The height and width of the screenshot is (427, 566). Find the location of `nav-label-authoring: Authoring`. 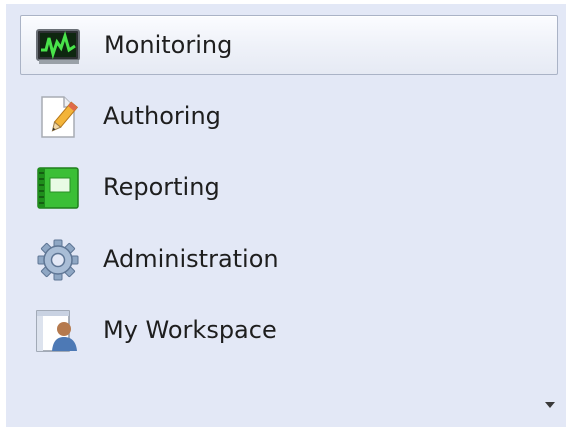

nav-label-authoring: Authoring is located at coordinates (162, 116).